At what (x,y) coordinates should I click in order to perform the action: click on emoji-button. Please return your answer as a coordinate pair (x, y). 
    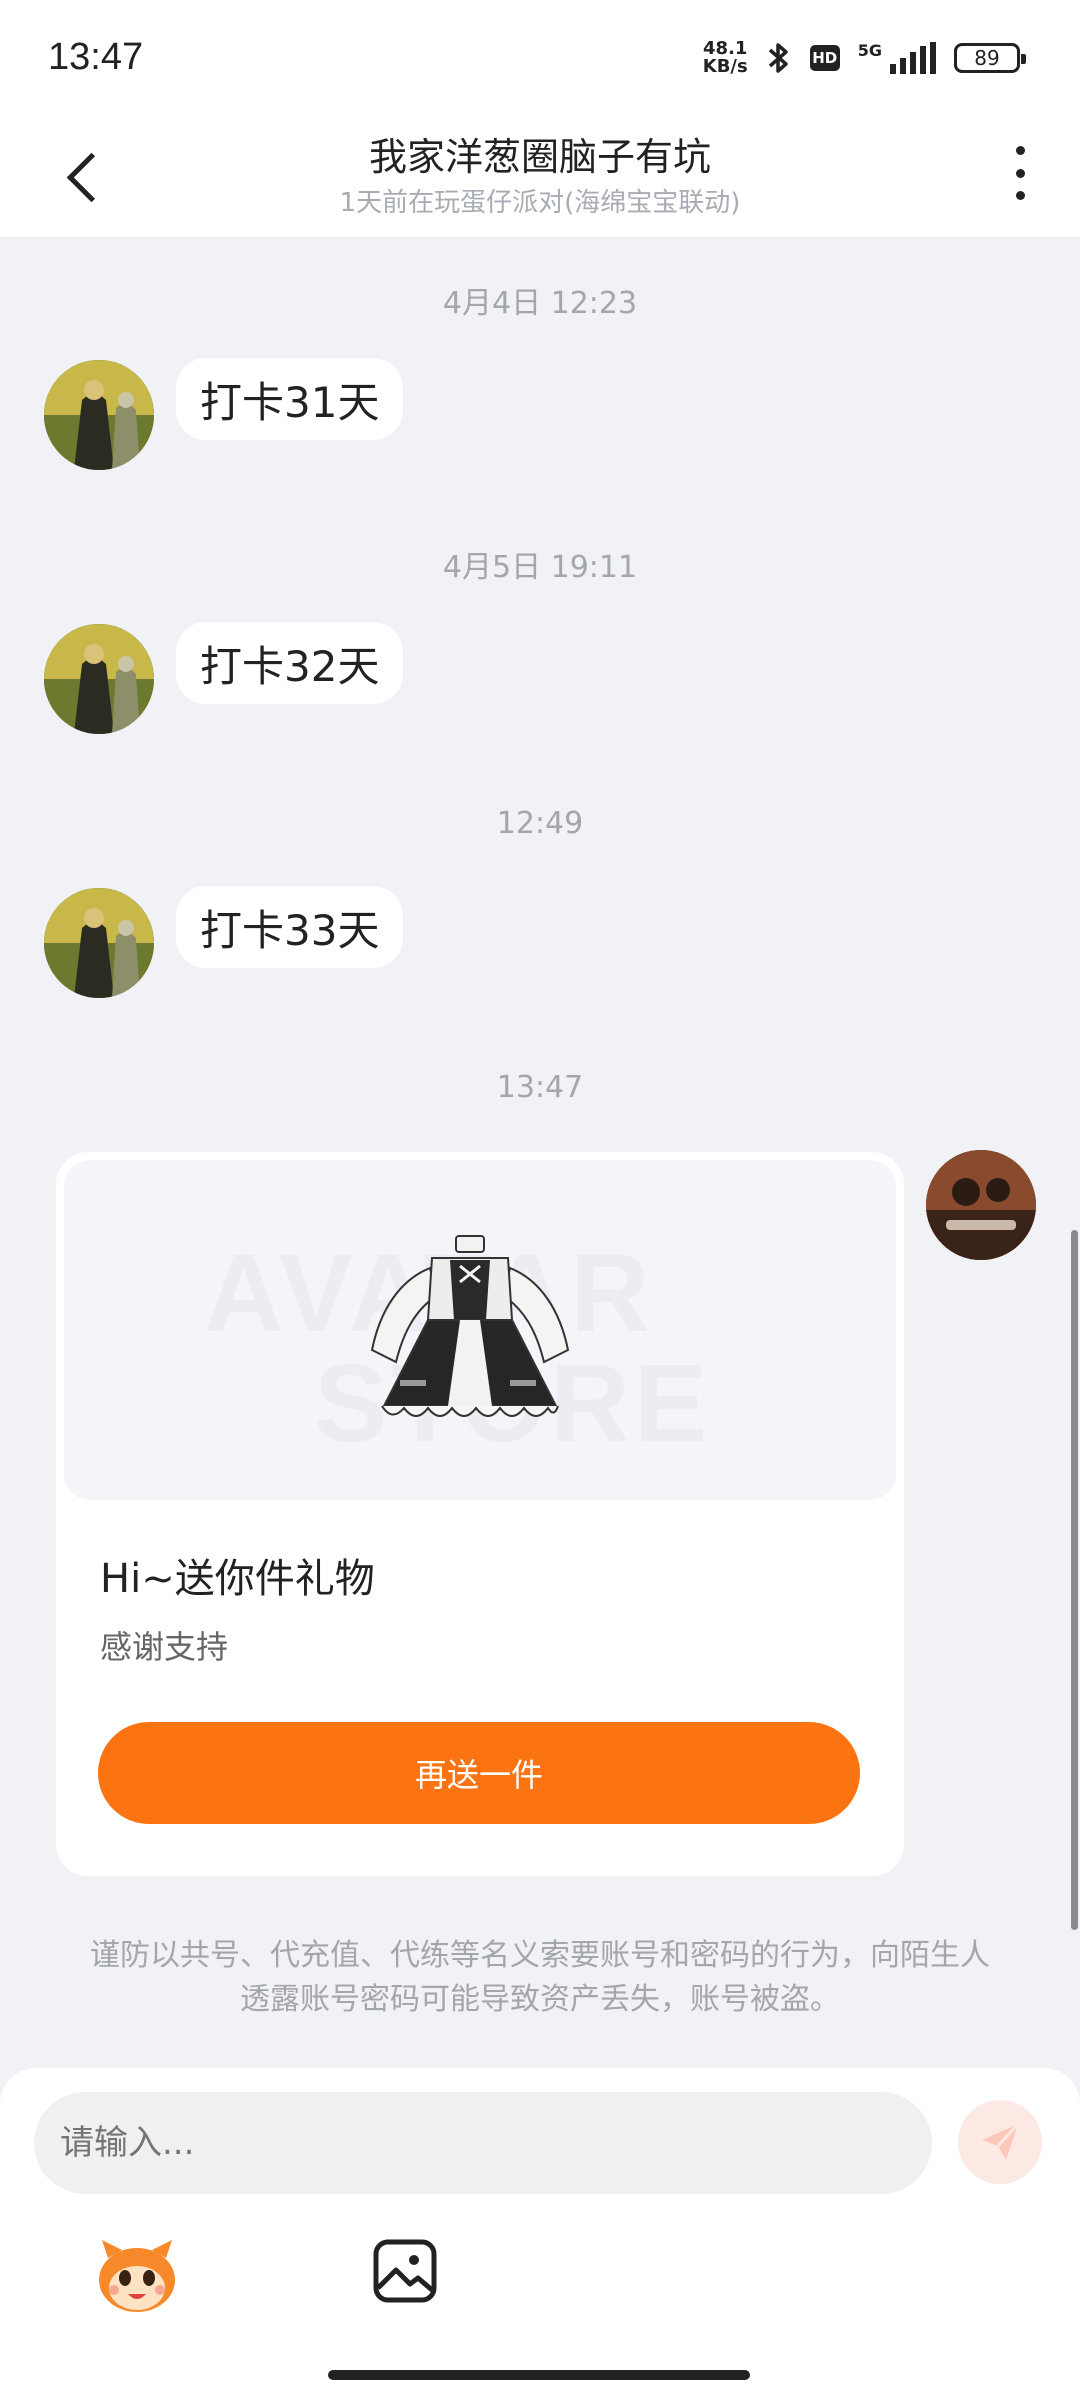
    Looking at the image, I should click on (137, 2276).